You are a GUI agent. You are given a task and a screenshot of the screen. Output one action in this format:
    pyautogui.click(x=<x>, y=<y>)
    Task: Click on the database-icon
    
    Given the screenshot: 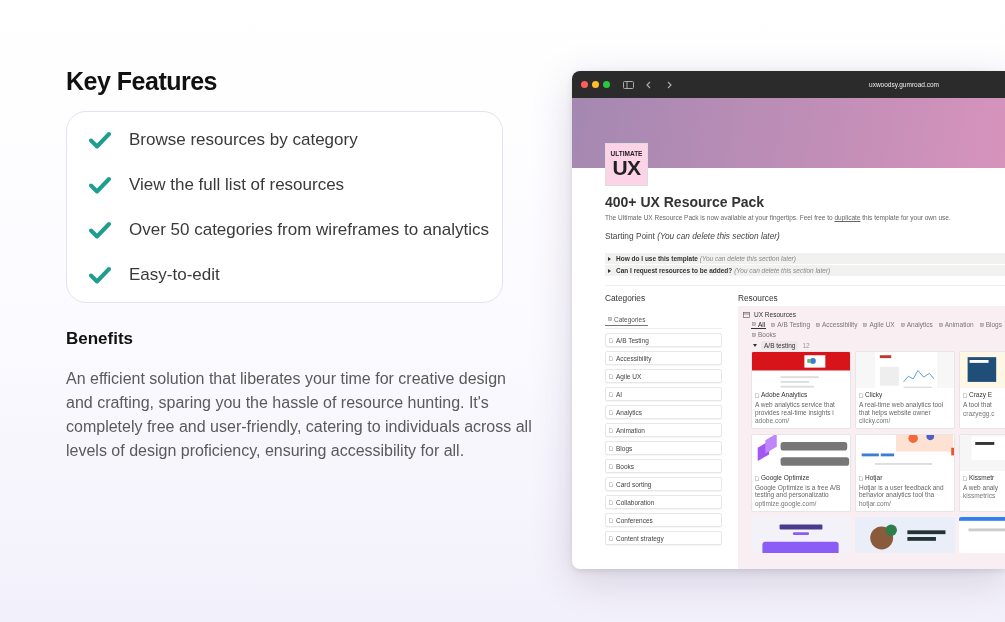 What is the action you would take?
    pyautogui.click(x=746, y=314)
    